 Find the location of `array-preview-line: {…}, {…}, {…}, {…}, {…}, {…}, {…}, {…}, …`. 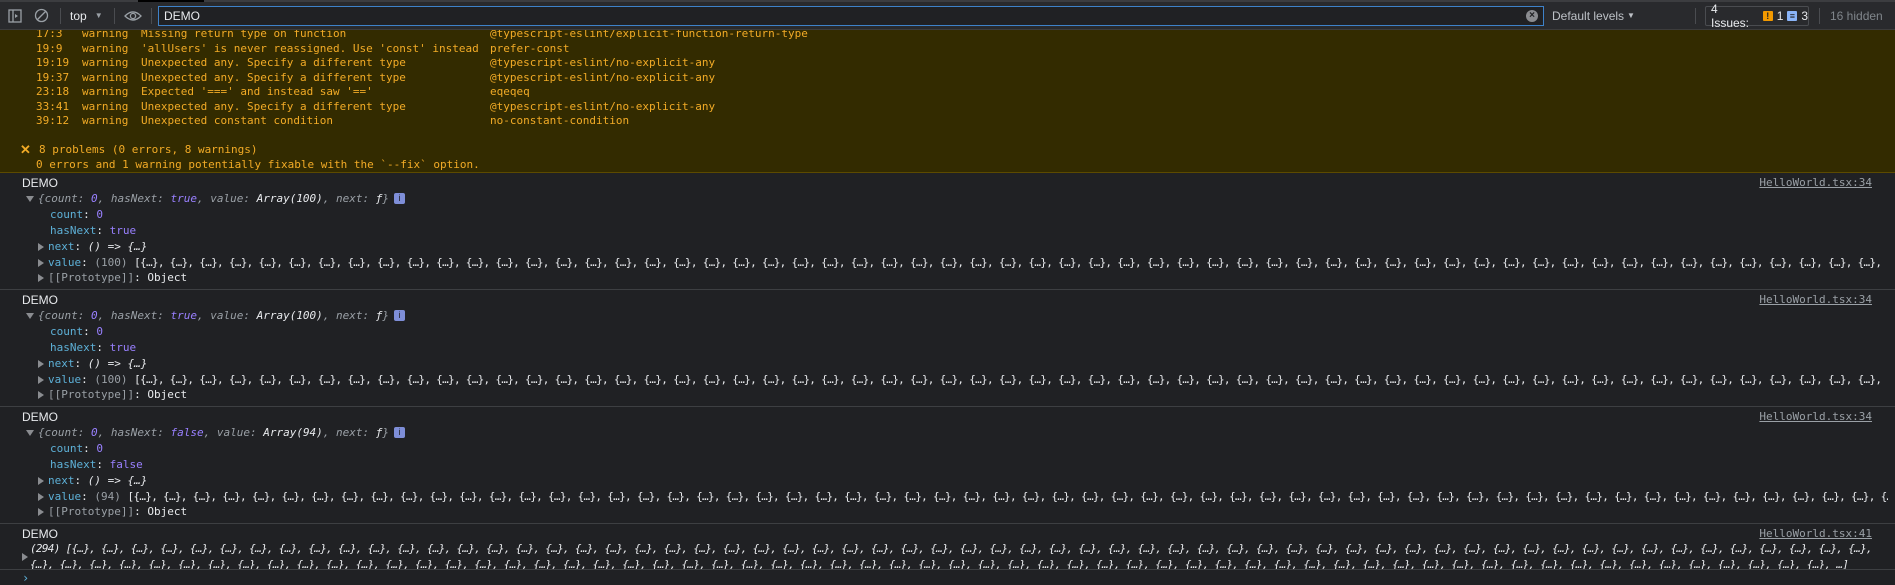

array-preview-line: {…}, {…}, {…}, {…}, {…}, {…}, {…}, {…}, … is located at coordinates (955, 563).